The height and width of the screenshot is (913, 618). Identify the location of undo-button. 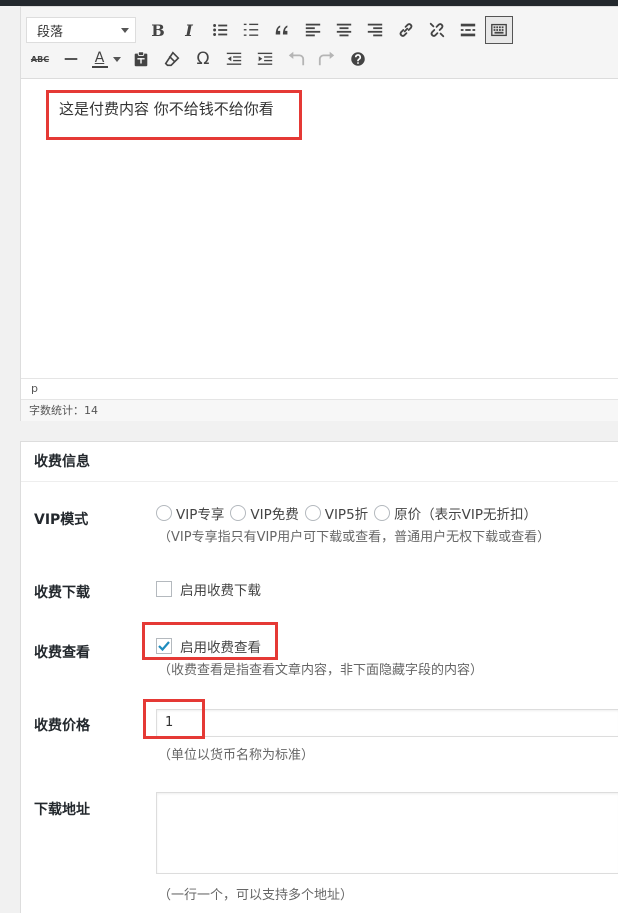
(296, 59).